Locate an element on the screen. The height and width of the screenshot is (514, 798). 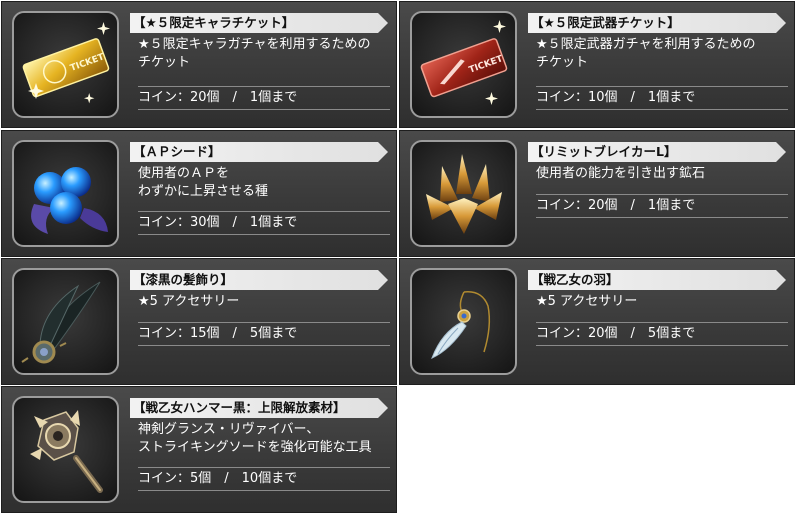
blue-seed-icon is located at coordinates (69, 200).